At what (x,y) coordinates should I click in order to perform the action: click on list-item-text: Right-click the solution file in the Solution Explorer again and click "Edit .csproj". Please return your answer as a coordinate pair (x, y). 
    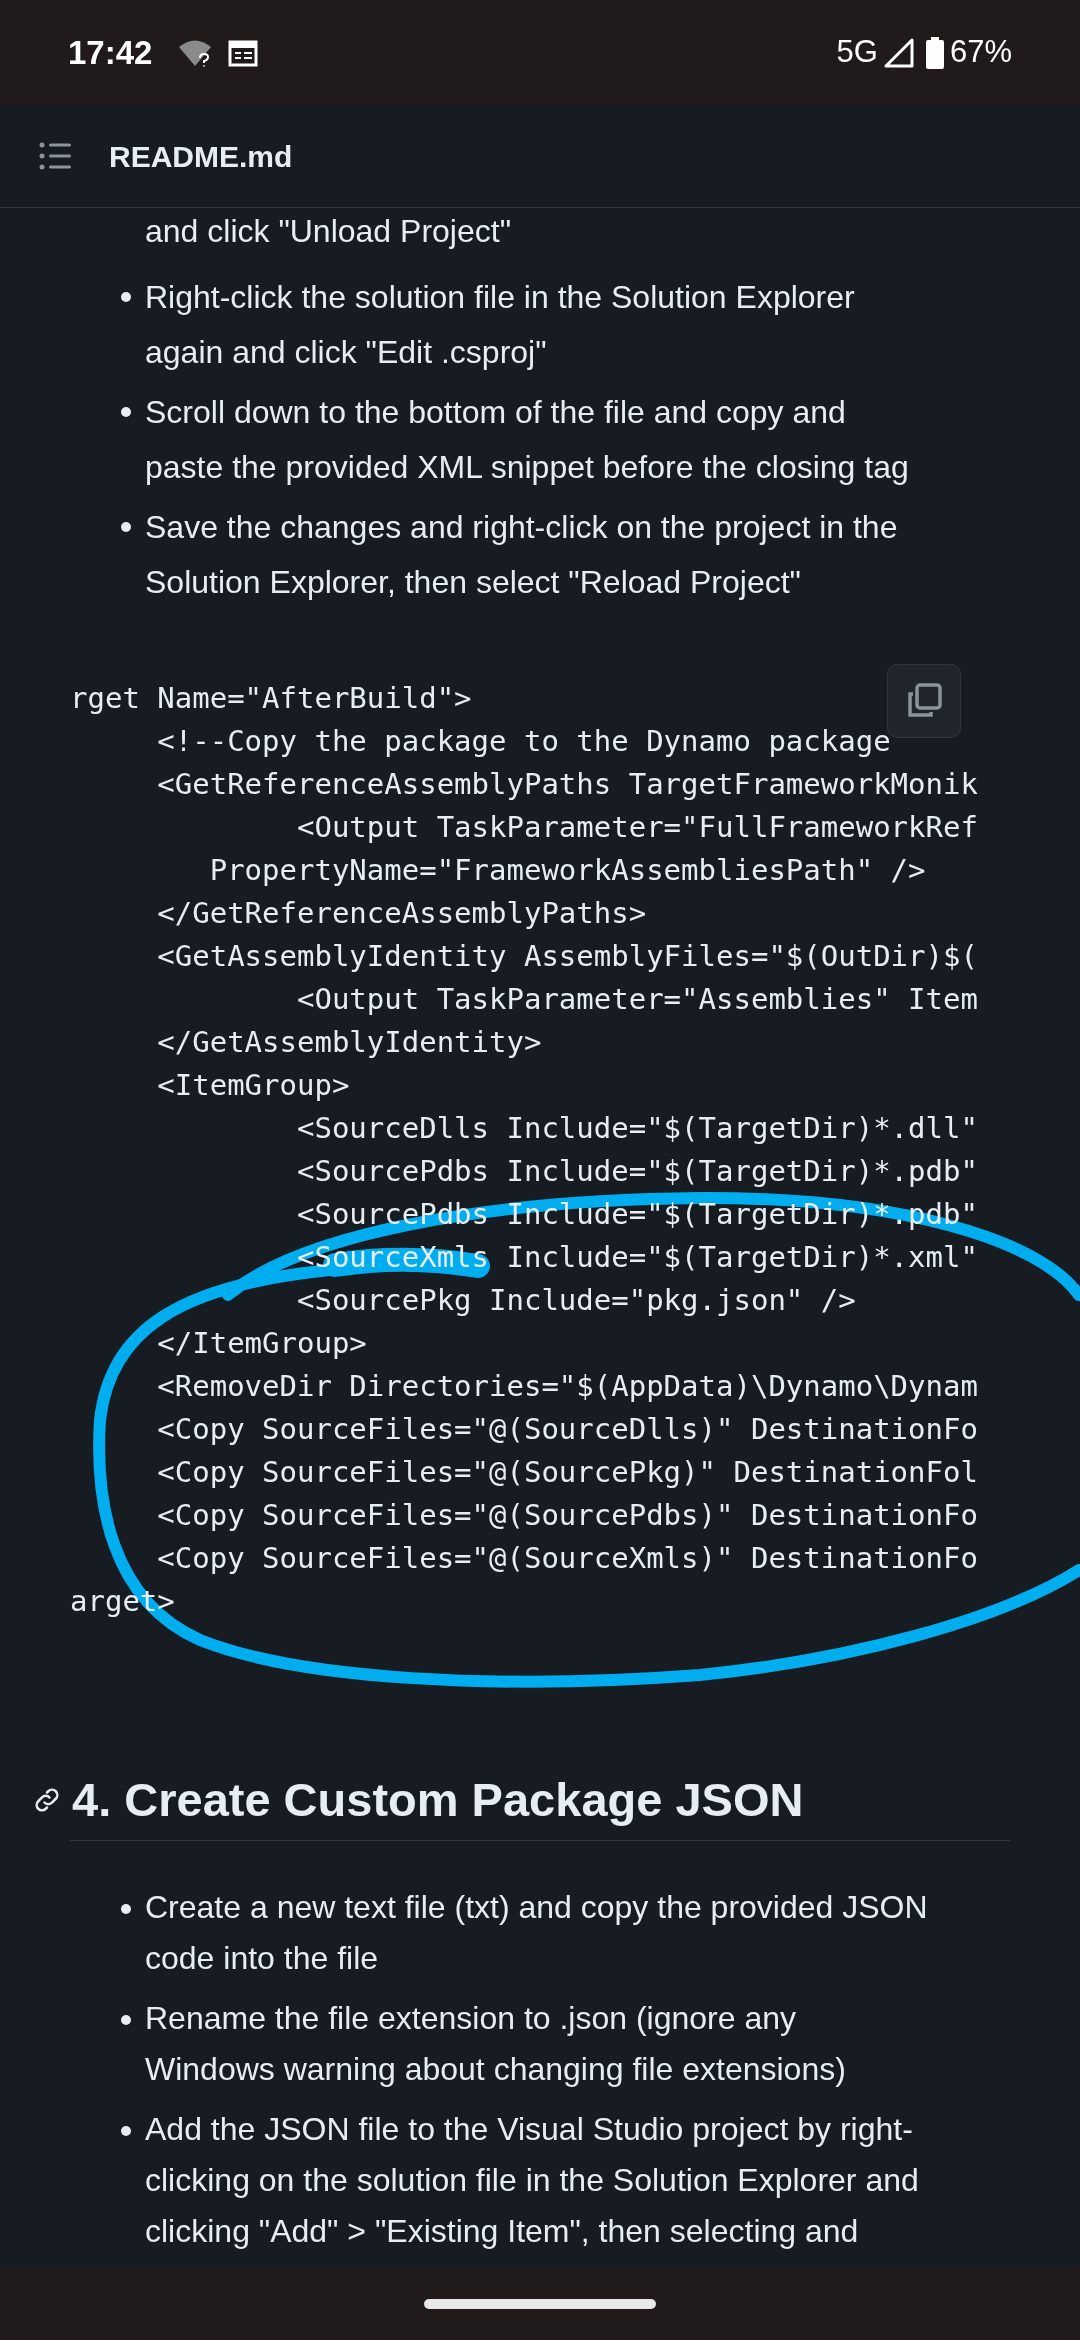
    Looking at the image, I should click on (500, 325).